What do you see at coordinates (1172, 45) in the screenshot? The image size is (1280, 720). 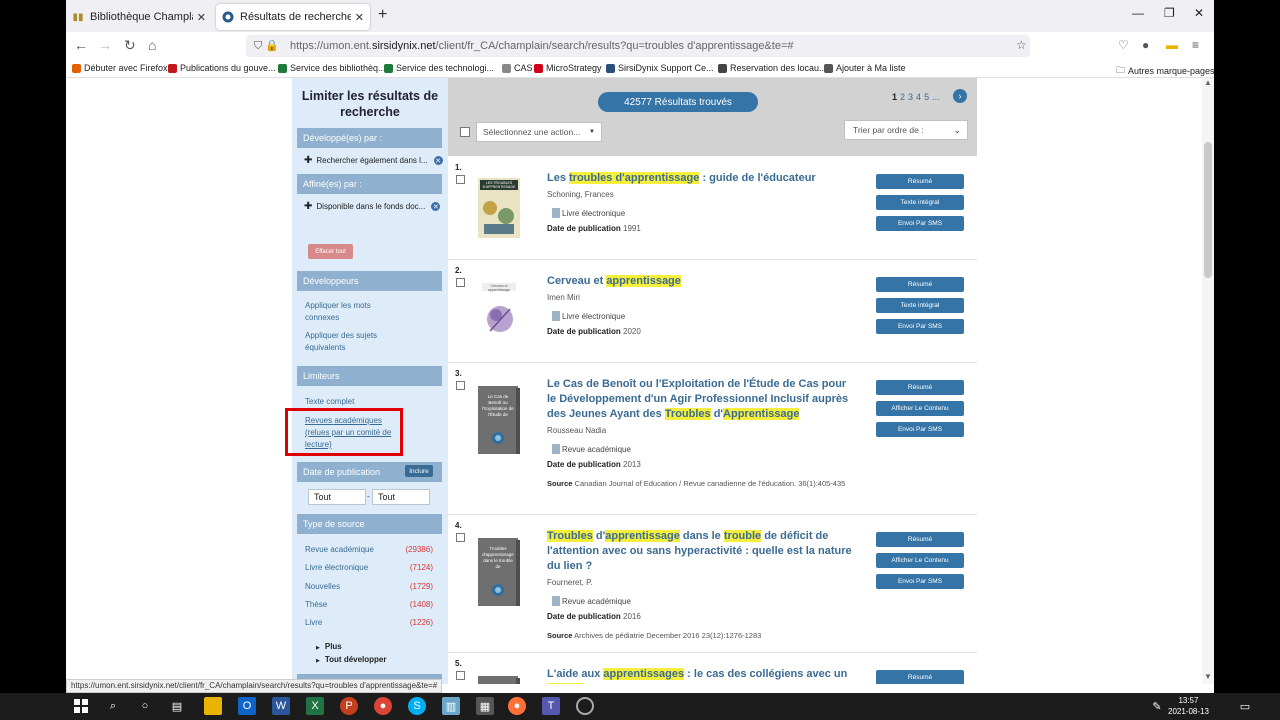 I see `folder-icon: ▬` at bounding box center [1172, 45].